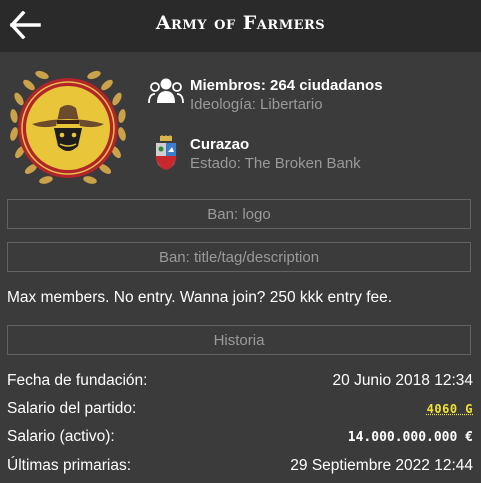  I want to click on stat-label: Últimas primarias:, so click(69, 465).